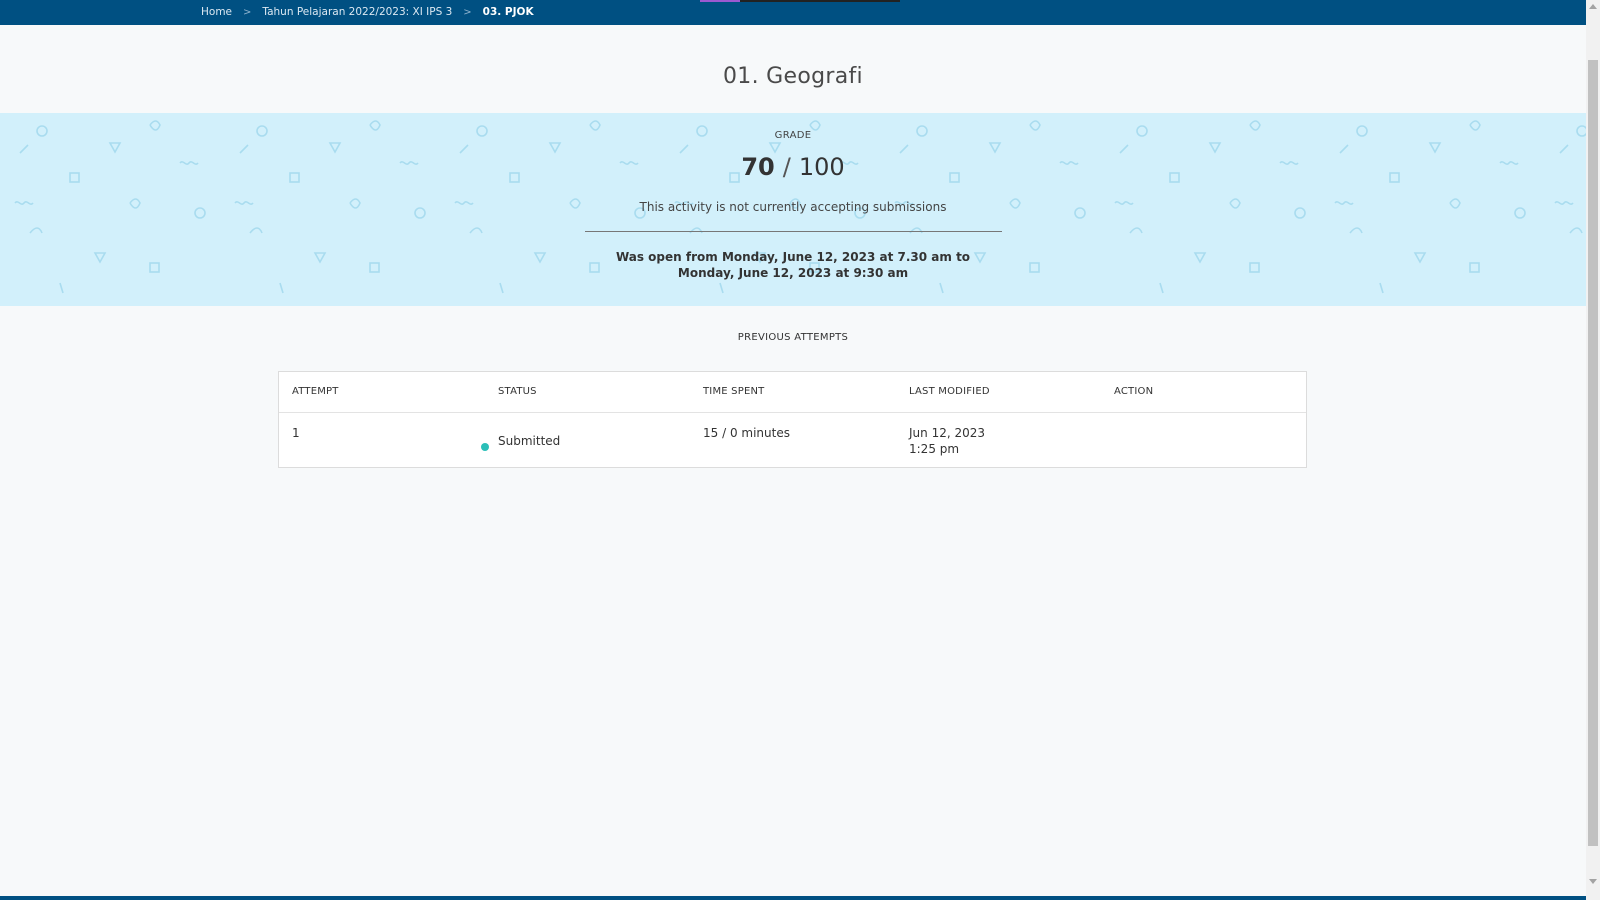 The image size is (1600, 900). Describe the element at coordinates (296, 433) in the screenshot. I see `attempt-number: 1` at that location.